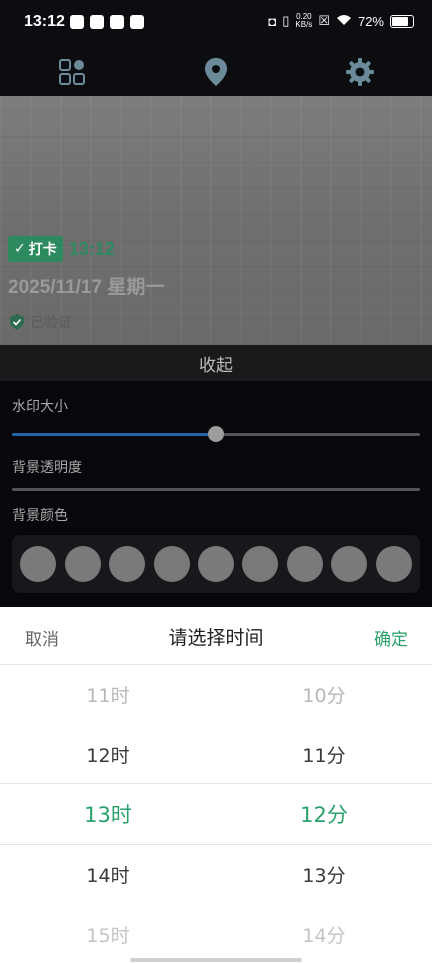  Describe the element at coordinates (324, 934) in the screenshot. I see `minute-option: 14分` at that location.